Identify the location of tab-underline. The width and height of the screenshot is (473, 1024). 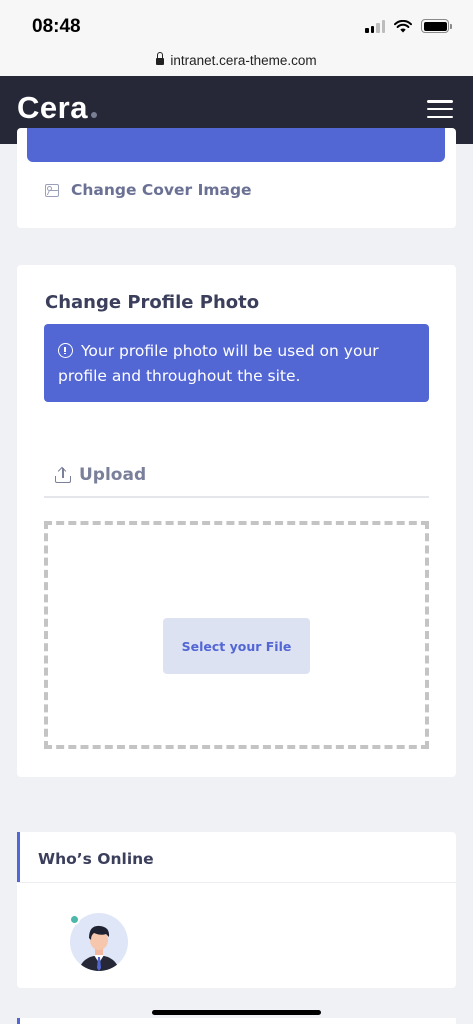
(236, 497).